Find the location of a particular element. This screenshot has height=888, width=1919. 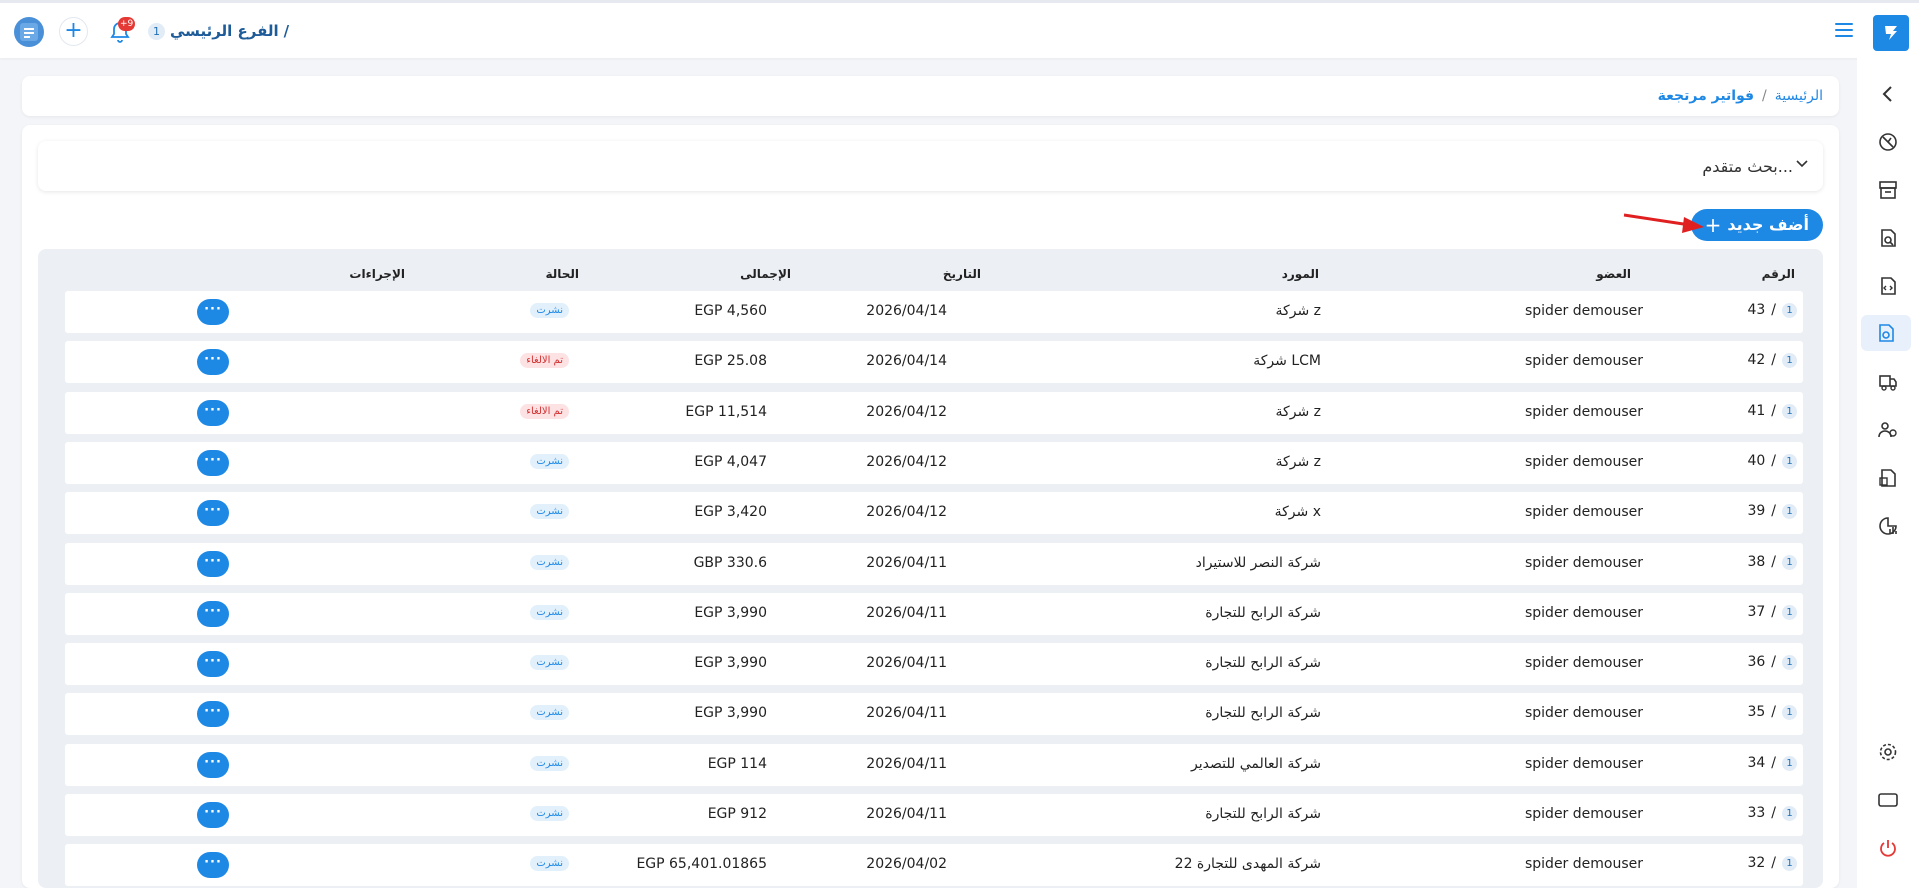

quick-add-button: + is located at coordinates (73, 31).